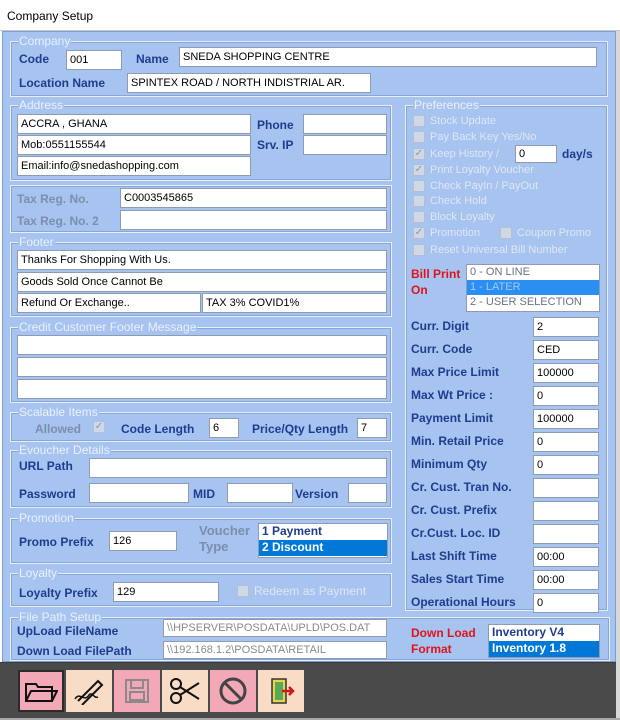 Image resolution: width=620 pixels, height=720 pixels. I want to click on version-label: Version, so click(317, 494).